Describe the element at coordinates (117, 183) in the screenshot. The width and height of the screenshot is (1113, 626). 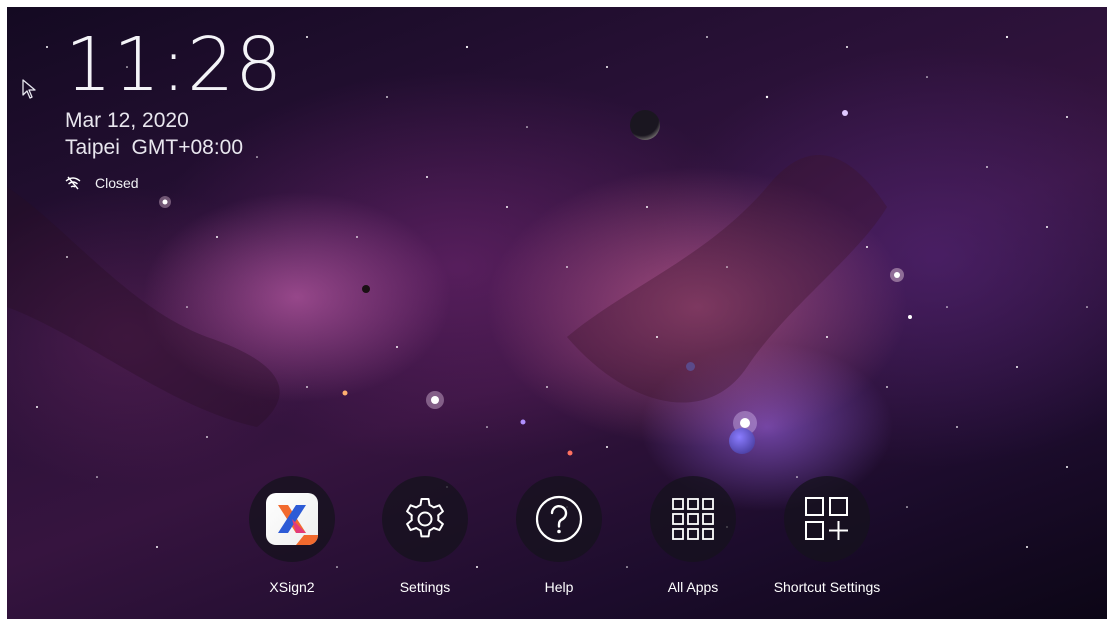
I see `network-status-label: Closed` at that location.